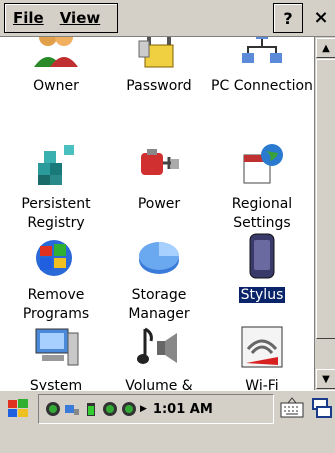  I want to click on pc-connection-icon, so click(262, 50).